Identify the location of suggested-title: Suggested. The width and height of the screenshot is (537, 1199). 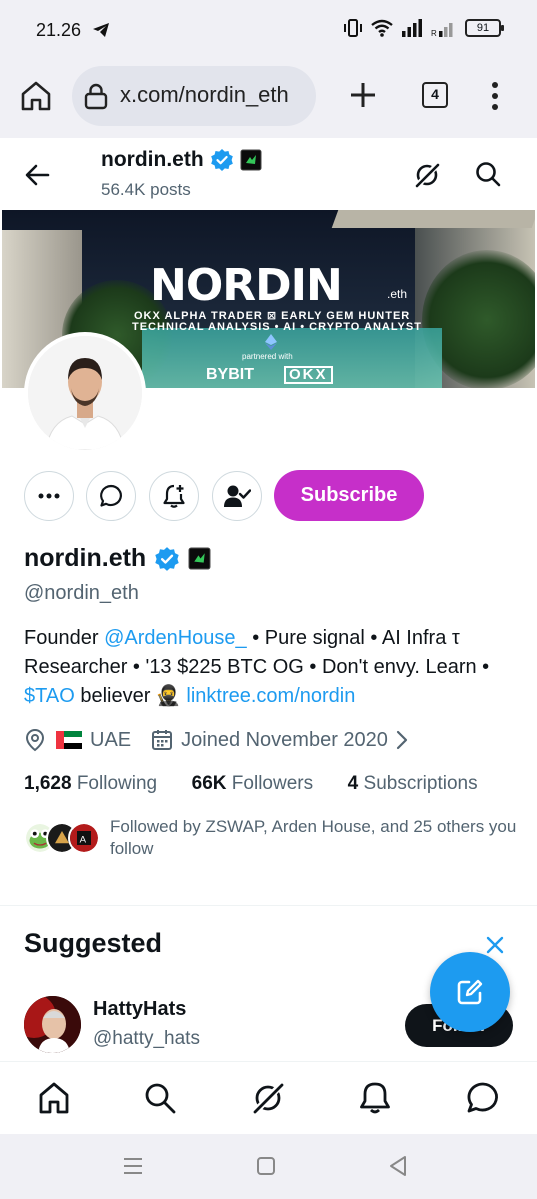
(93, 943).